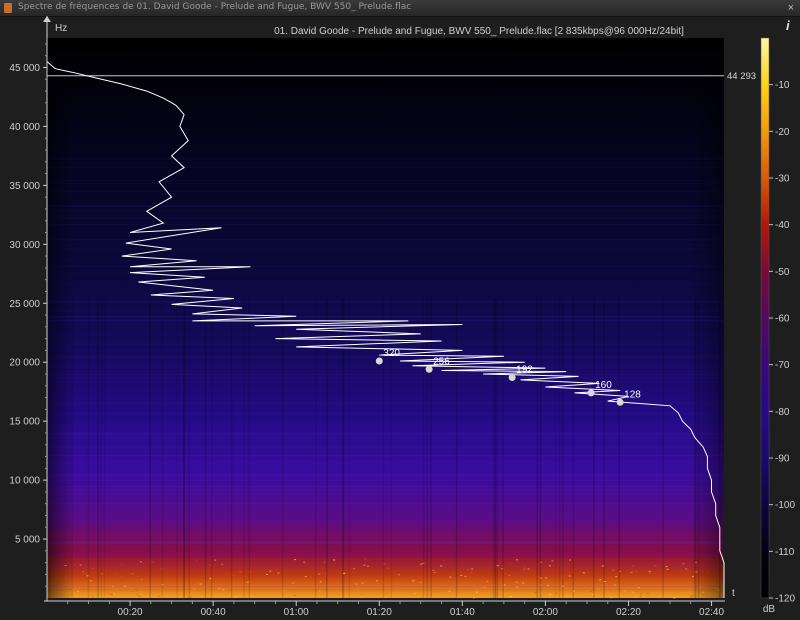 This screenshot has height=620, width=800. Describe the element at coordinates (782, 412) in the screenshot. I see `colorbar-tick-label: -80` at that location.